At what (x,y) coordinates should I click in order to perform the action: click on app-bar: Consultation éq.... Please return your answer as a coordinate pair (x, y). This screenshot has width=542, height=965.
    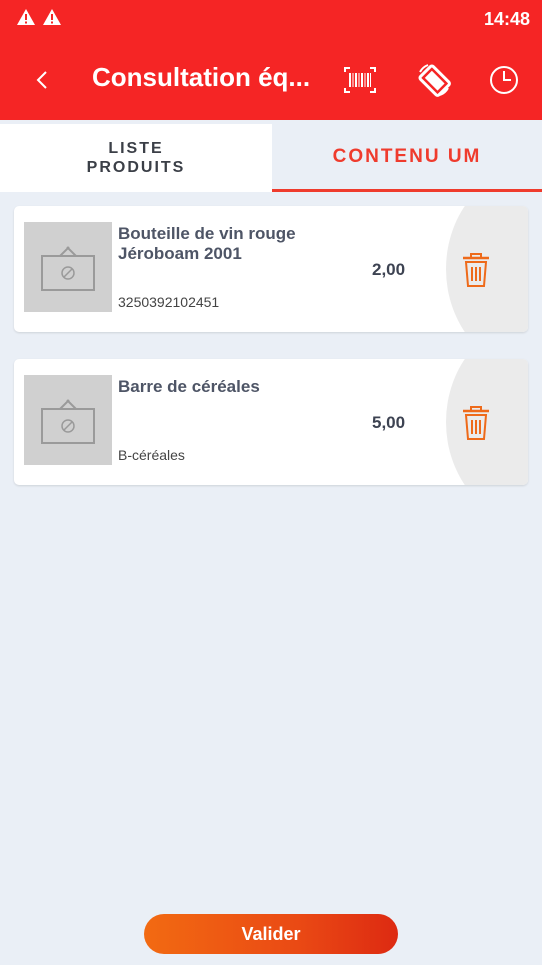
    Looking at the image, I should click on (271, 80).